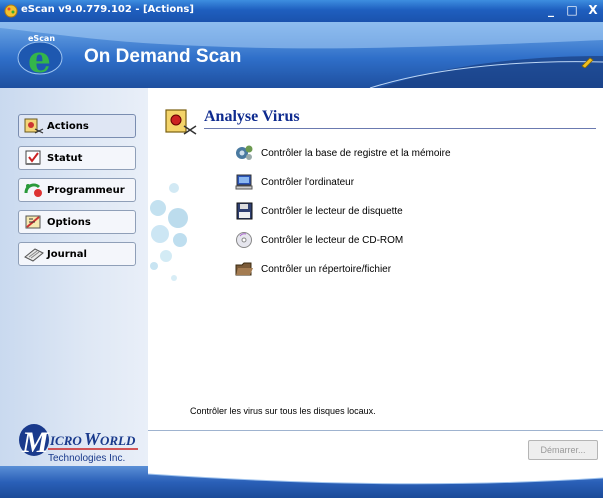  I want to click on title-bar: eScan v9.0.779.102 - [Actions] _ □ X, so click(301, 11).